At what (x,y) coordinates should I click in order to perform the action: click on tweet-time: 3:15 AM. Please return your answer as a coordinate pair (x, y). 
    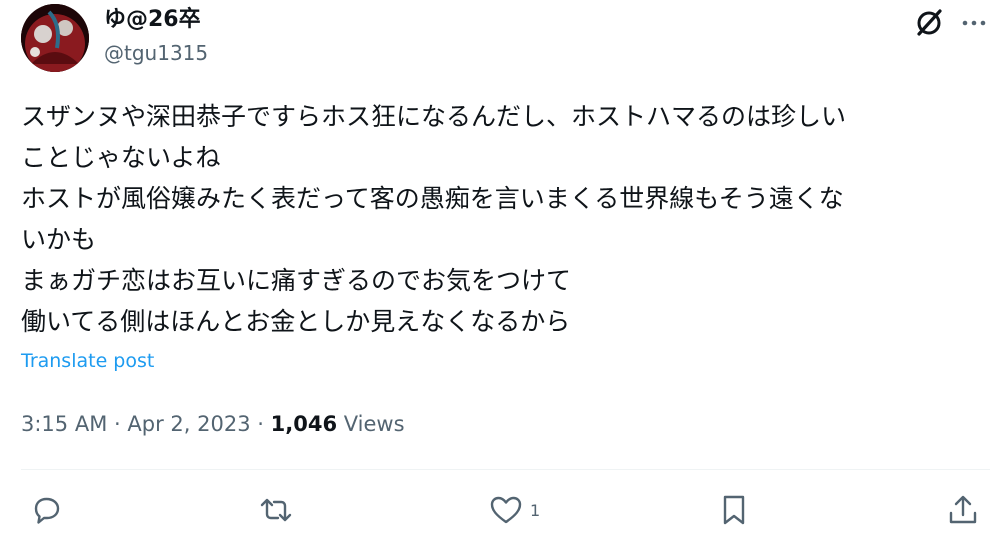
    Looking at the image, I should click on (64, 424).